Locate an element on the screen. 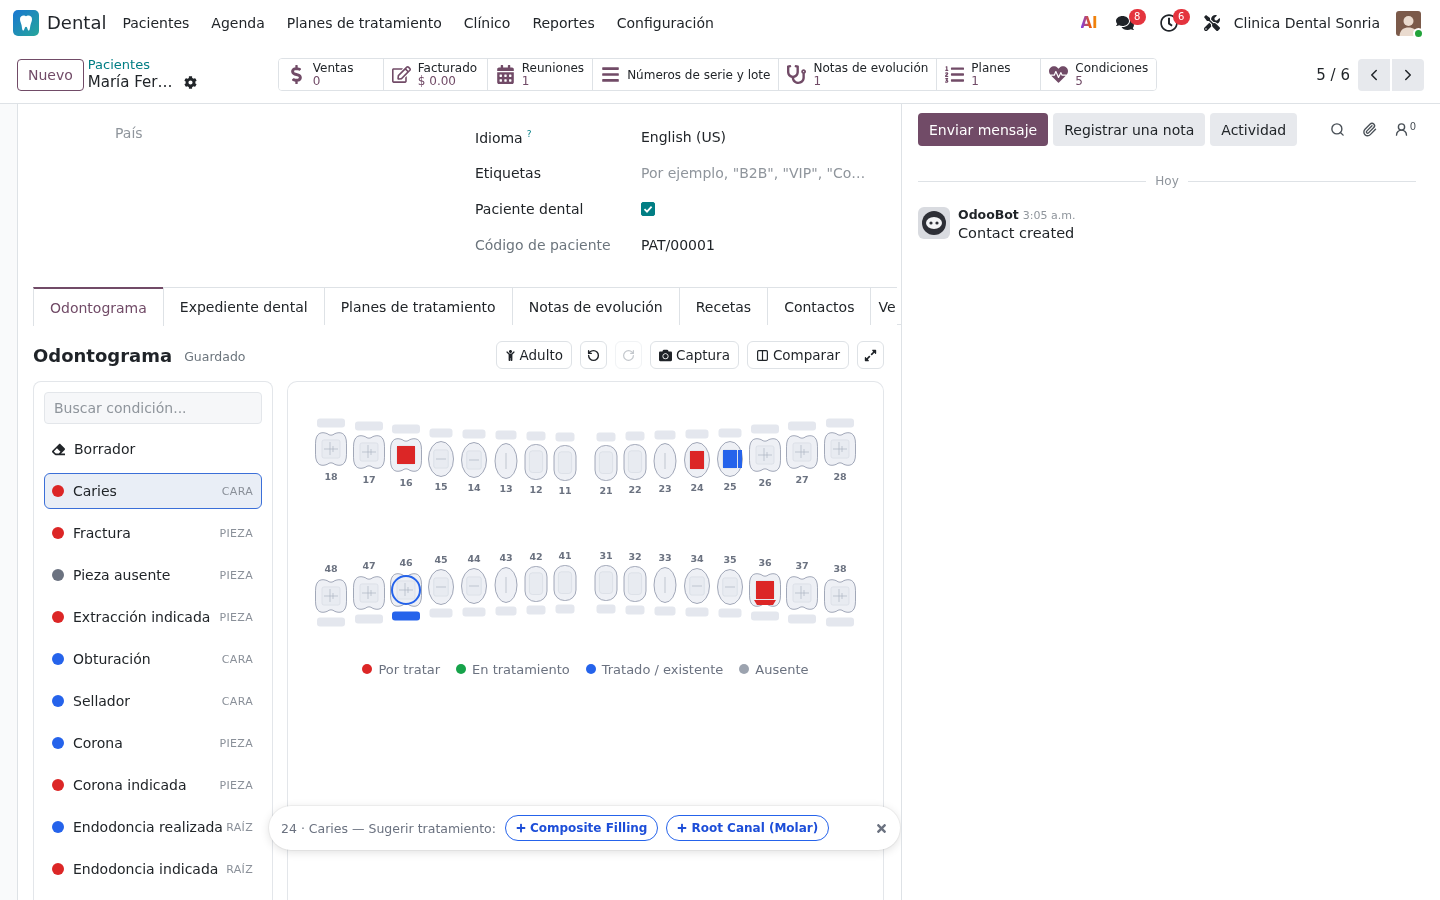  condition-item: Corona PIEZA is located at coordinates (153, 743).